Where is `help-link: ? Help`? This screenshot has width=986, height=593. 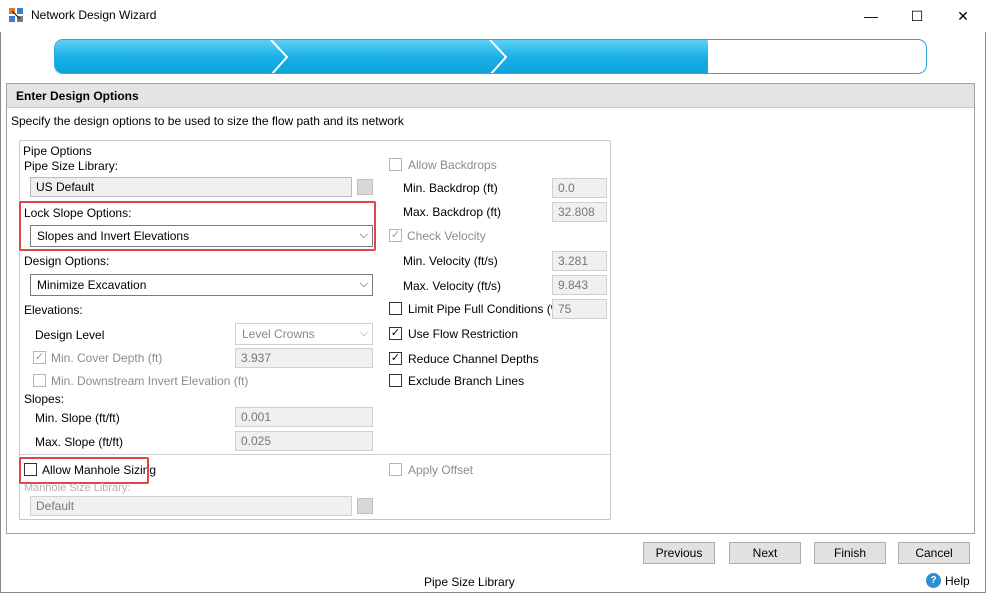
help-link: ? Help is located at coordinates (948, 580).